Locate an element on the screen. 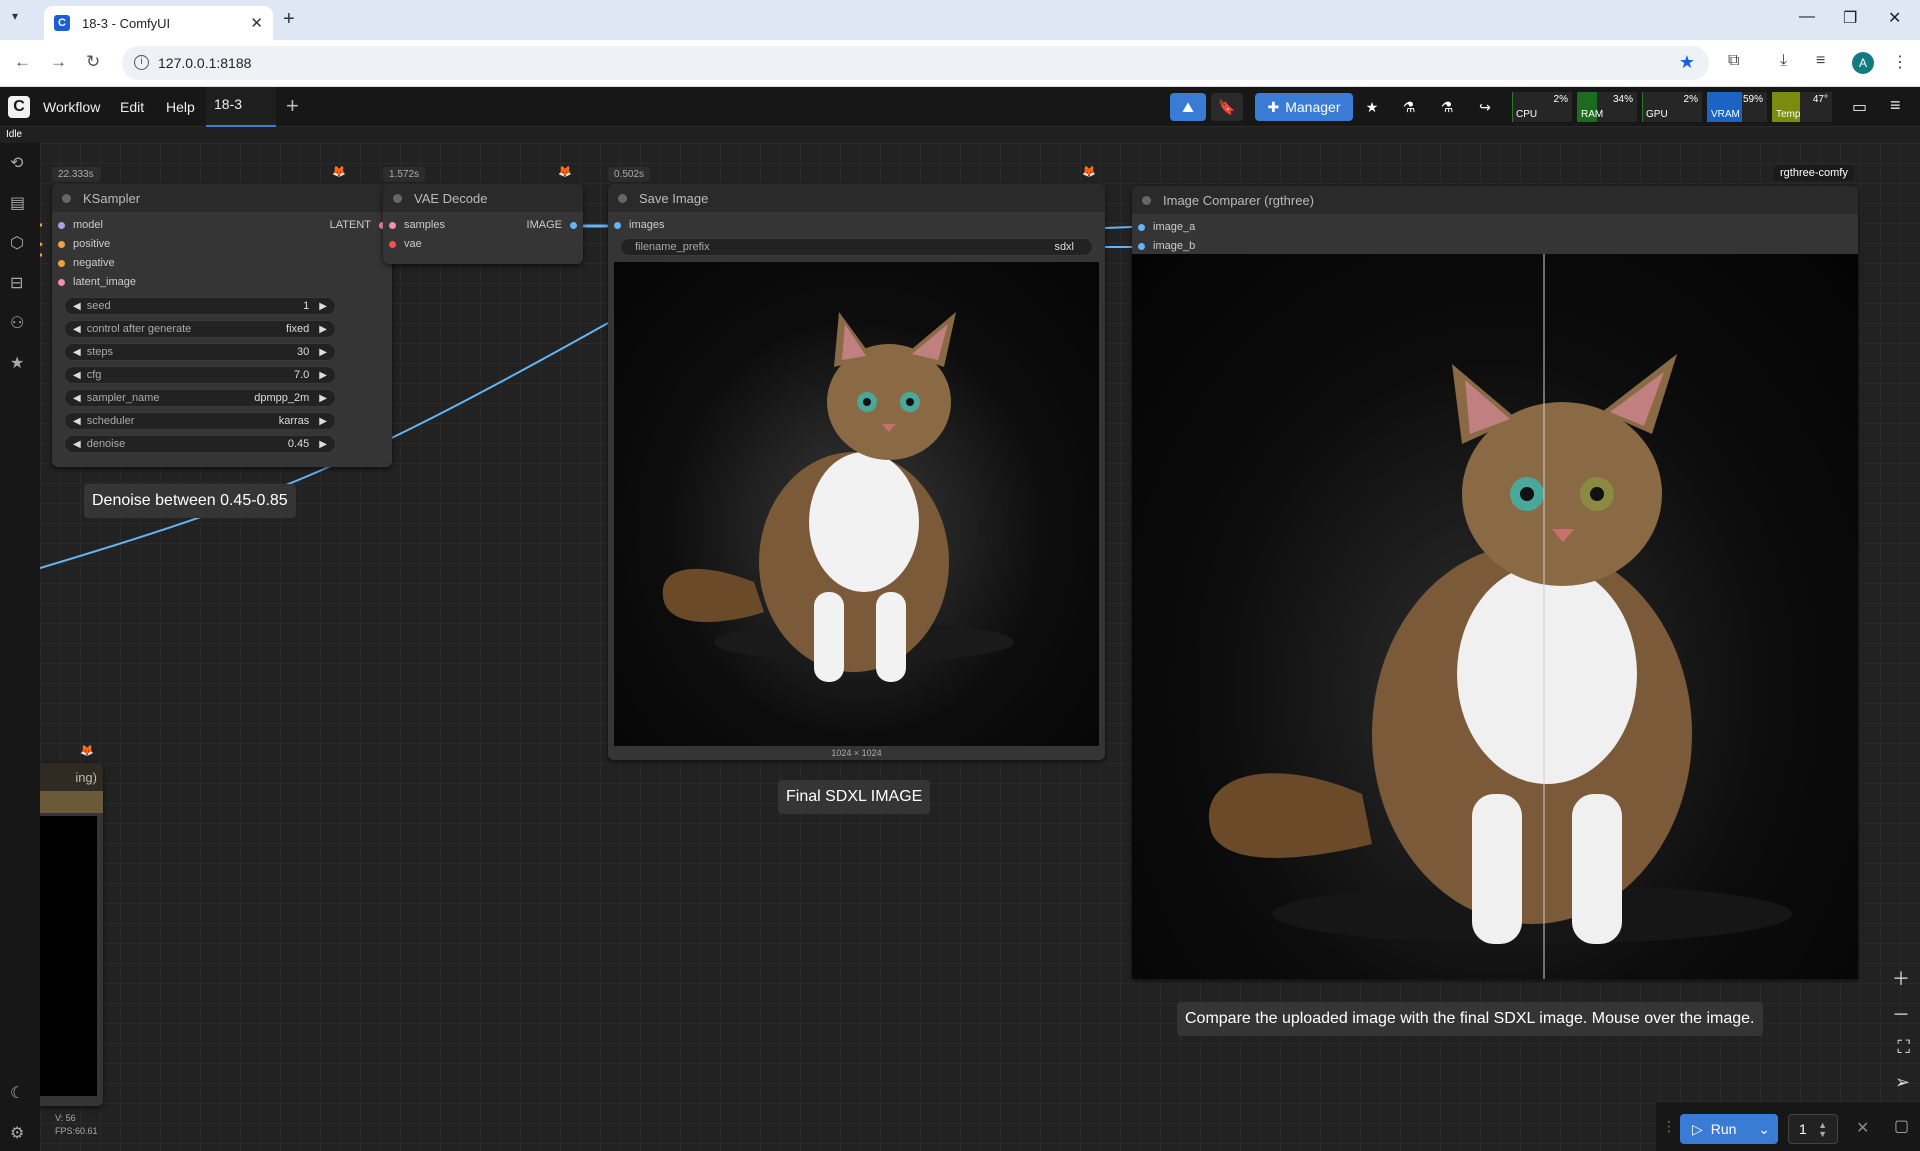  note-denoise: Denoise between 0.45-0.85 is located at coordinates (190, 501).